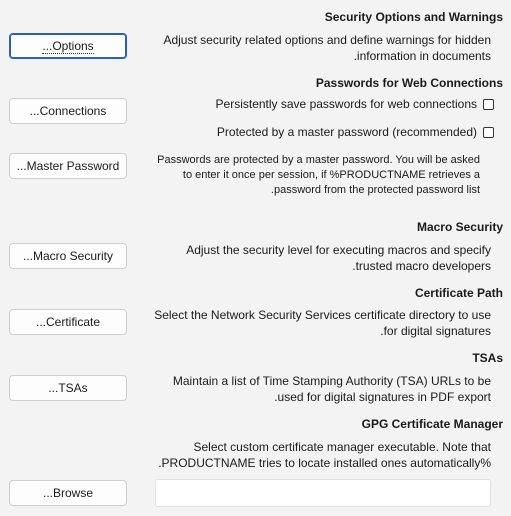  I want to click on connections-button-label: ...Connections, so click(68, 111).